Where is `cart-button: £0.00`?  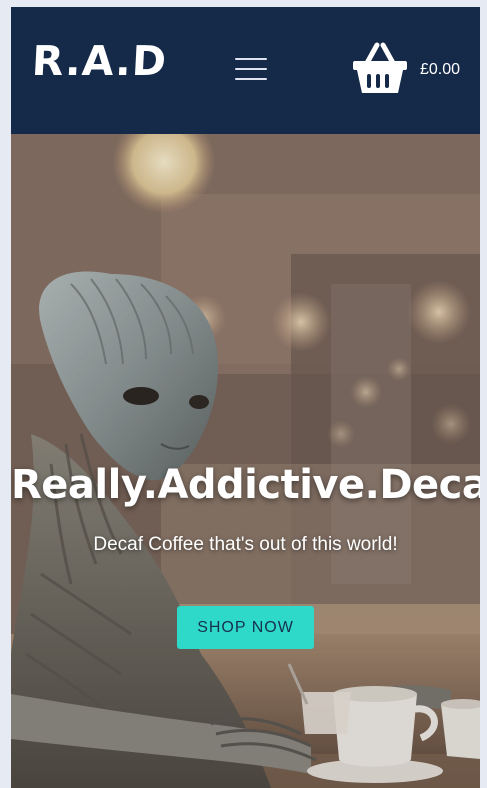 cart-button: £0.00 is located at coordinates (411, 69).